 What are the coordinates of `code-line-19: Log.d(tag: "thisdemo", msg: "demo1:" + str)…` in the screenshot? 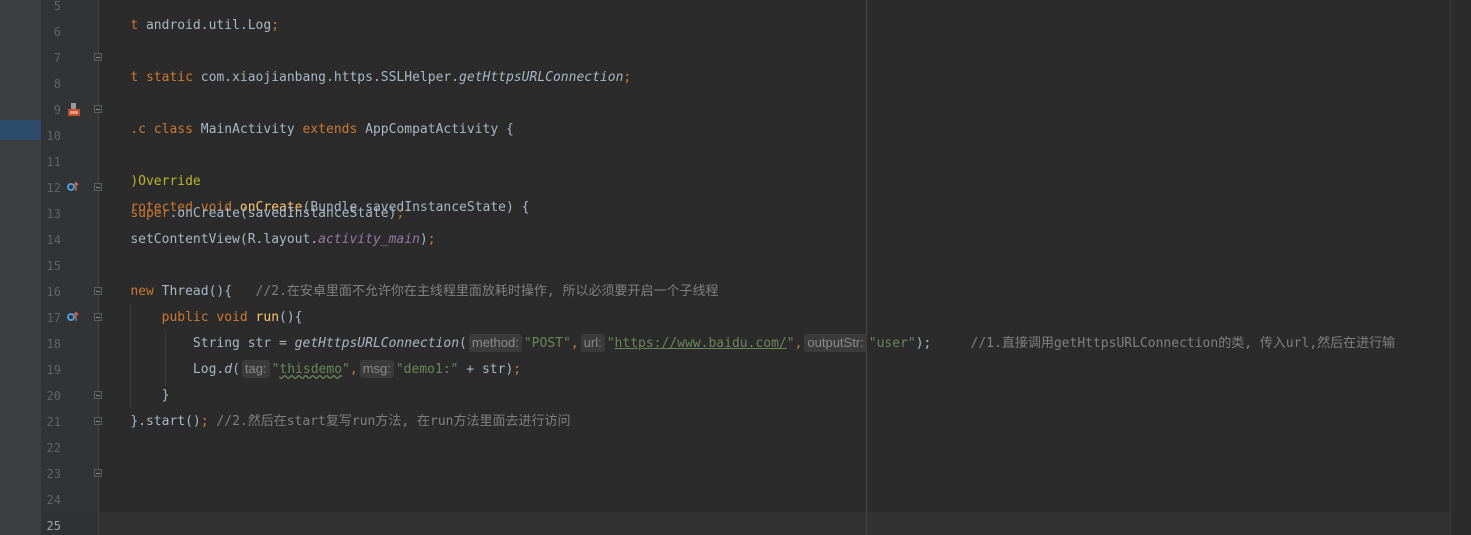 It's located at (310, 370).